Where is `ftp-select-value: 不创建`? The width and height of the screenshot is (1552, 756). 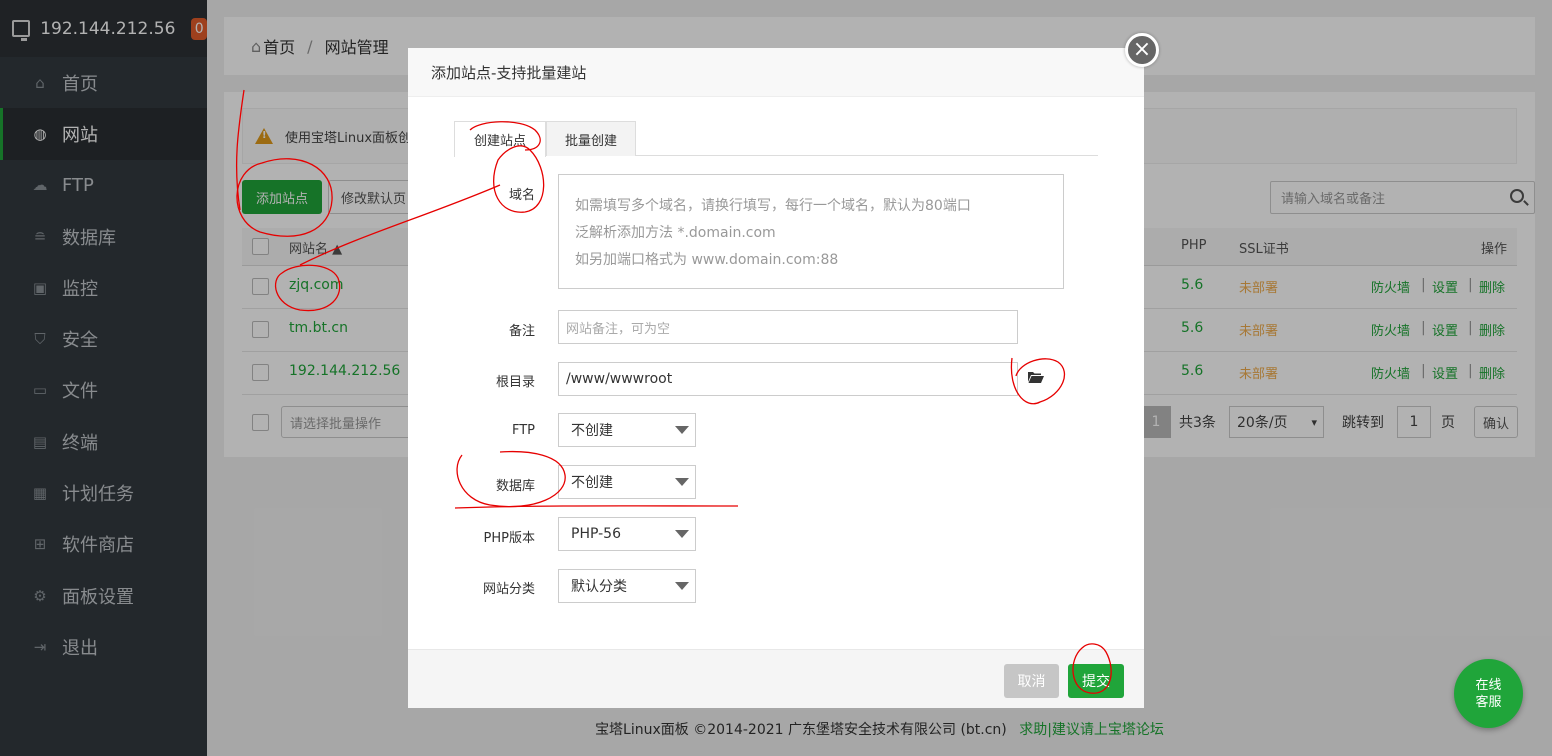 ftp-select-value: 不创建 is located at coordinates (592, 431).